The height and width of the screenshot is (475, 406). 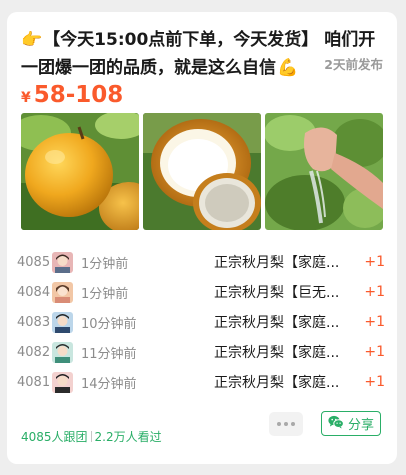 What do you see at coordinates (202, 292) in the screenshot?
I see `order-row: 4084 1分钟前 正宗秋月梨【巨无... +1` at bounding box center [202, 292].